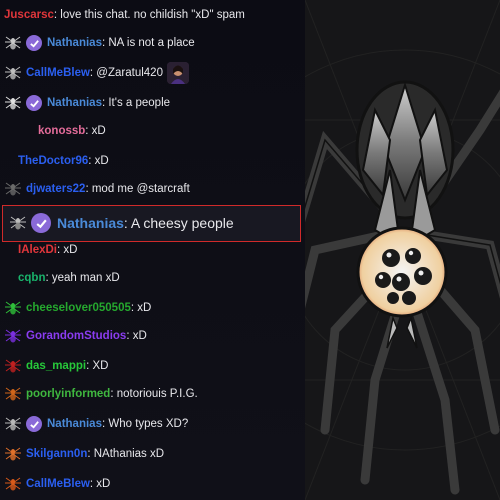  I want to click on chat-username: IAlexDi, so click(37, 250).